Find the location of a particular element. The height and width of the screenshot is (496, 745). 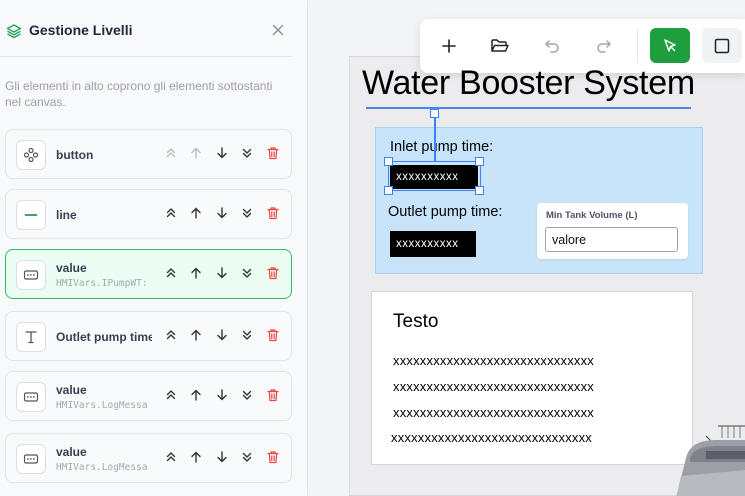

text-block-title: Testo is located at coordinates (416, 321).